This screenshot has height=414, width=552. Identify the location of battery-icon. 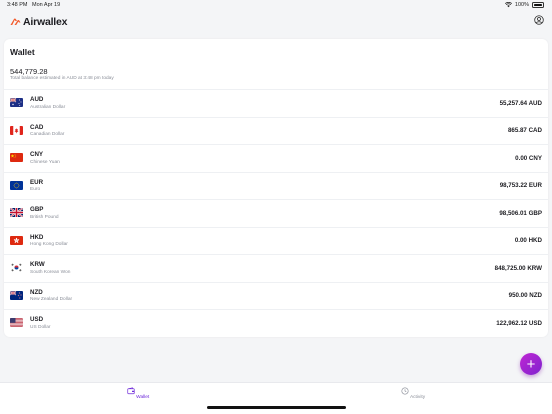
(538, 5).